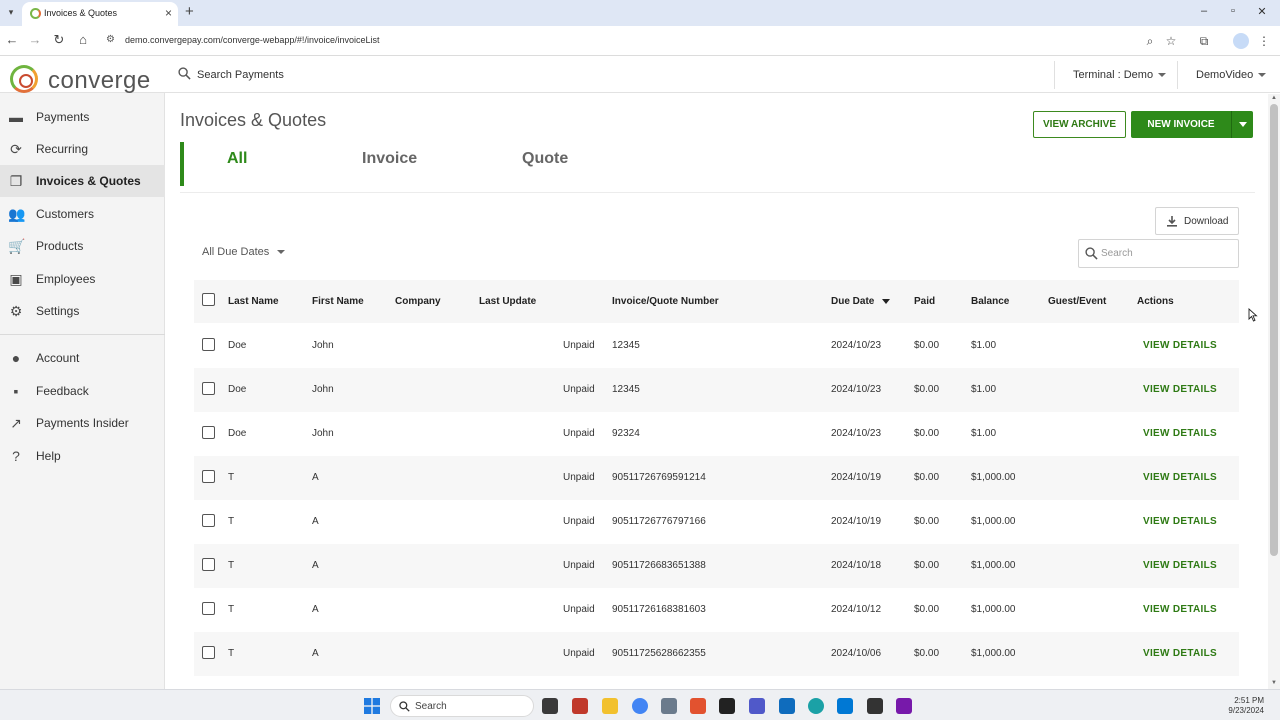  I want to click on sidebar-item-help: ? Help, so click(82, 456).